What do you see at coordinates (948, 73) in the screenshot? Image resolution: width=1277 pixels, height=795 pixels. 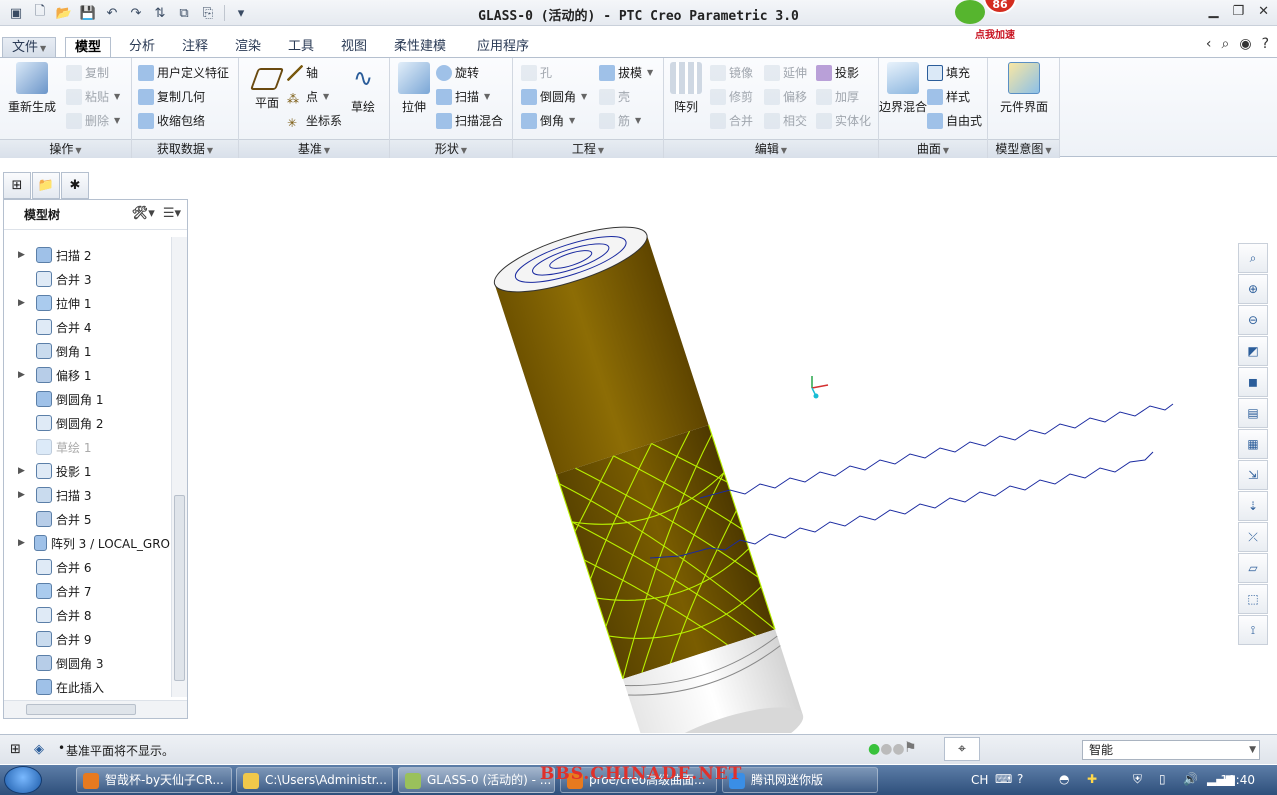 I see `fill-button: 填充` at bounding box center [948, 73].